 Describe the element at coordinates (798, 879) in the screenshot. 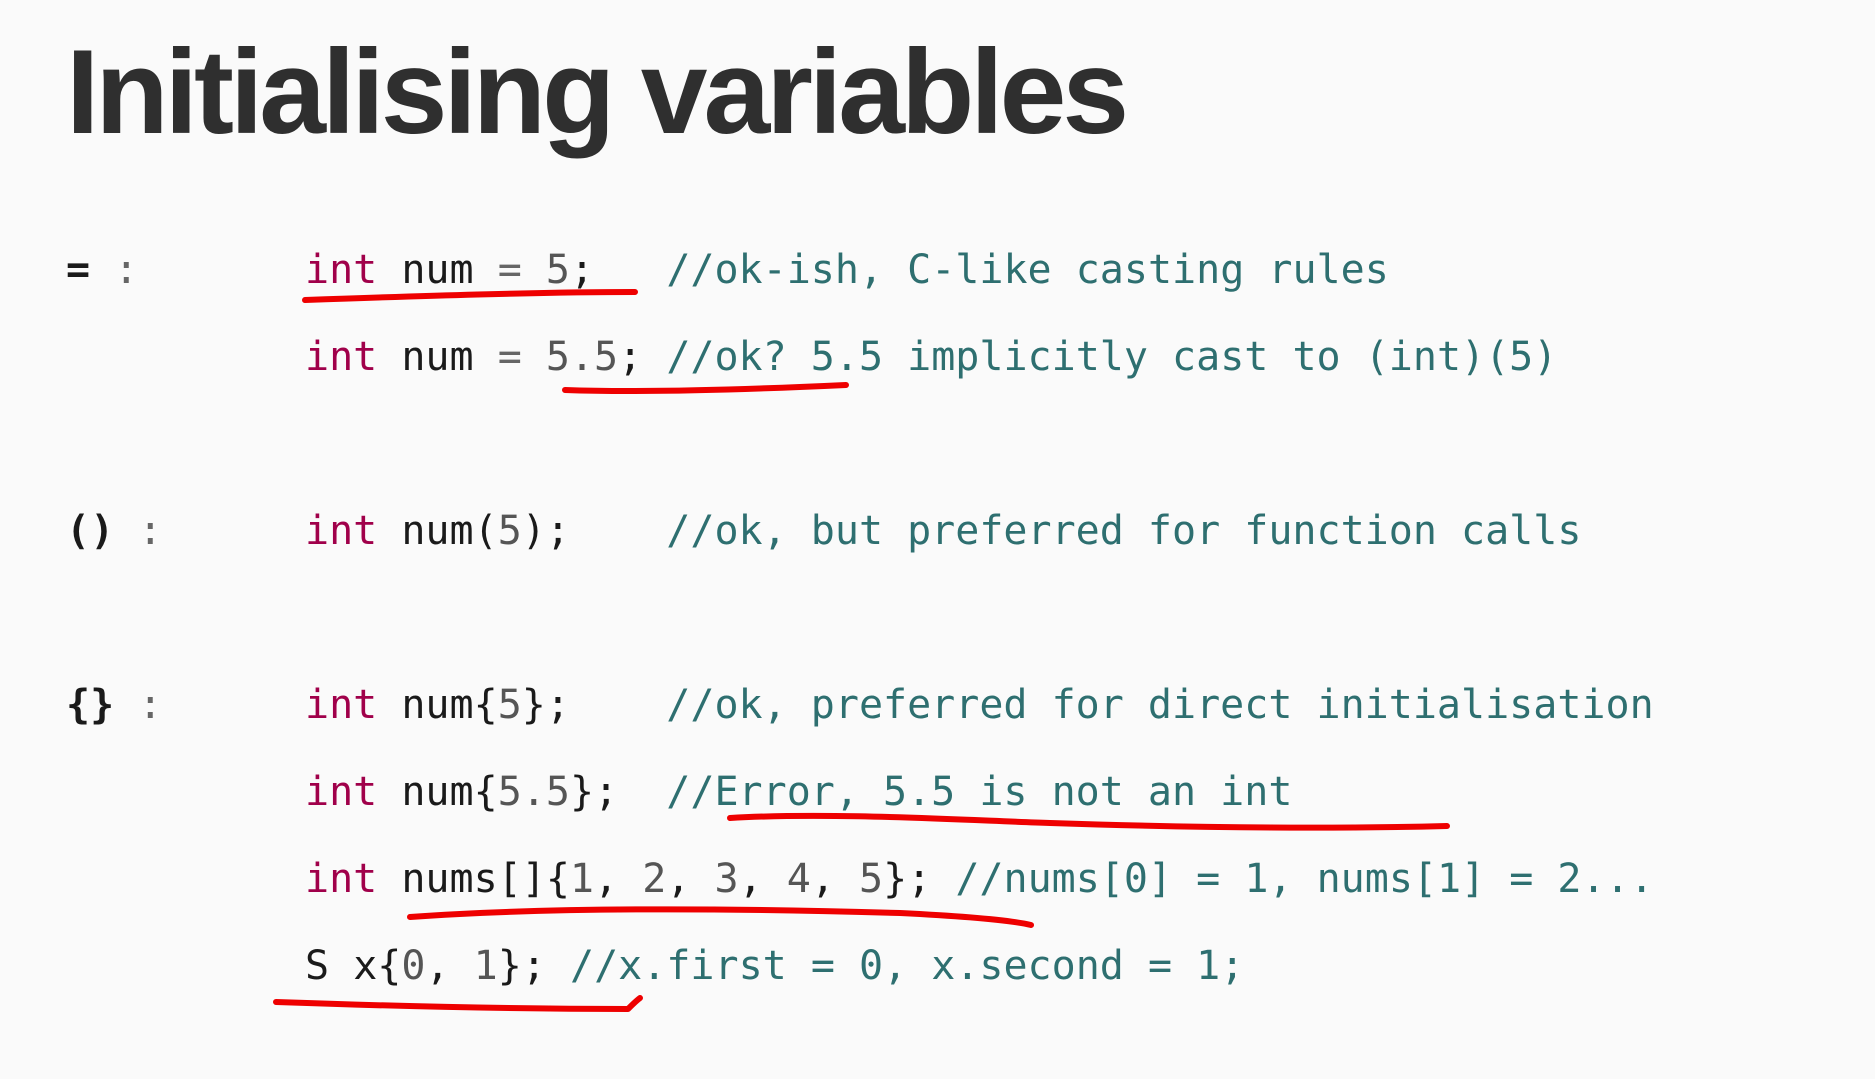

I see `code-token-number-literal: 4` at that location.